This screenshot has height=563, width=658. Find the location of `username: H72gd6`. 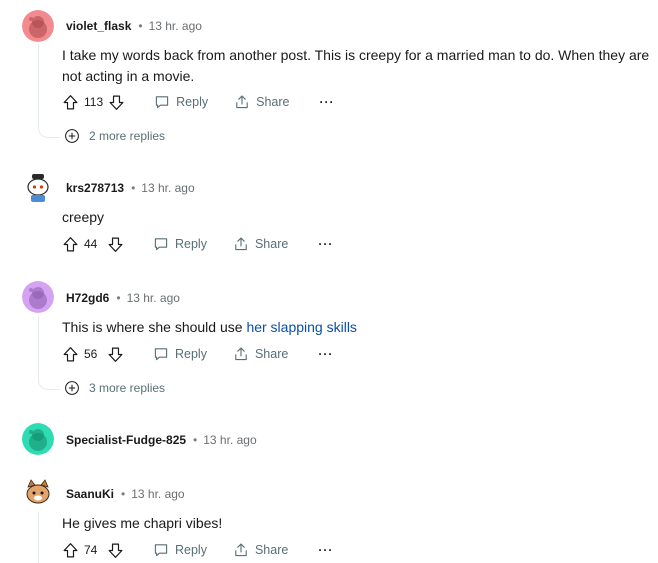

username: H72gd6 is located at coordinates (87, 298).